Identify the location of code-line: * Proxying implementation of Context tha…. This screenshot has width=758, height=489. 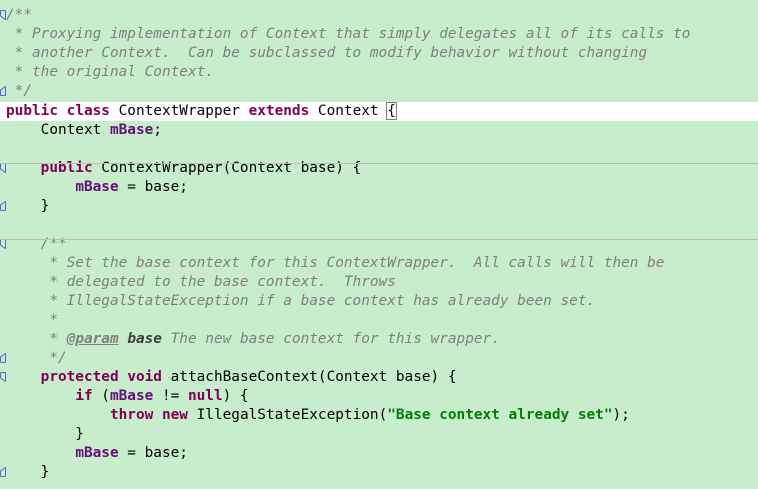
(379, 34).